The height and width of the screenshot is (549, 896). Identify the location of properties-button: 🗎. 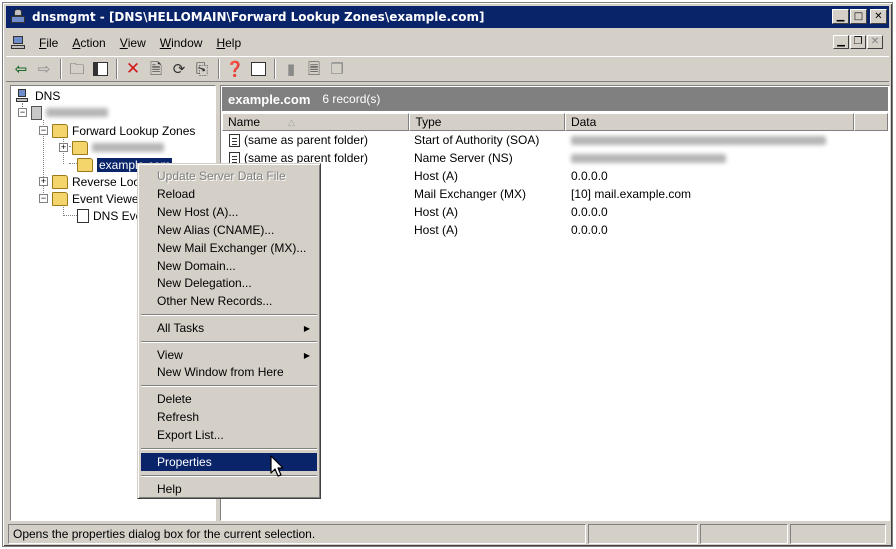
(156, 69).